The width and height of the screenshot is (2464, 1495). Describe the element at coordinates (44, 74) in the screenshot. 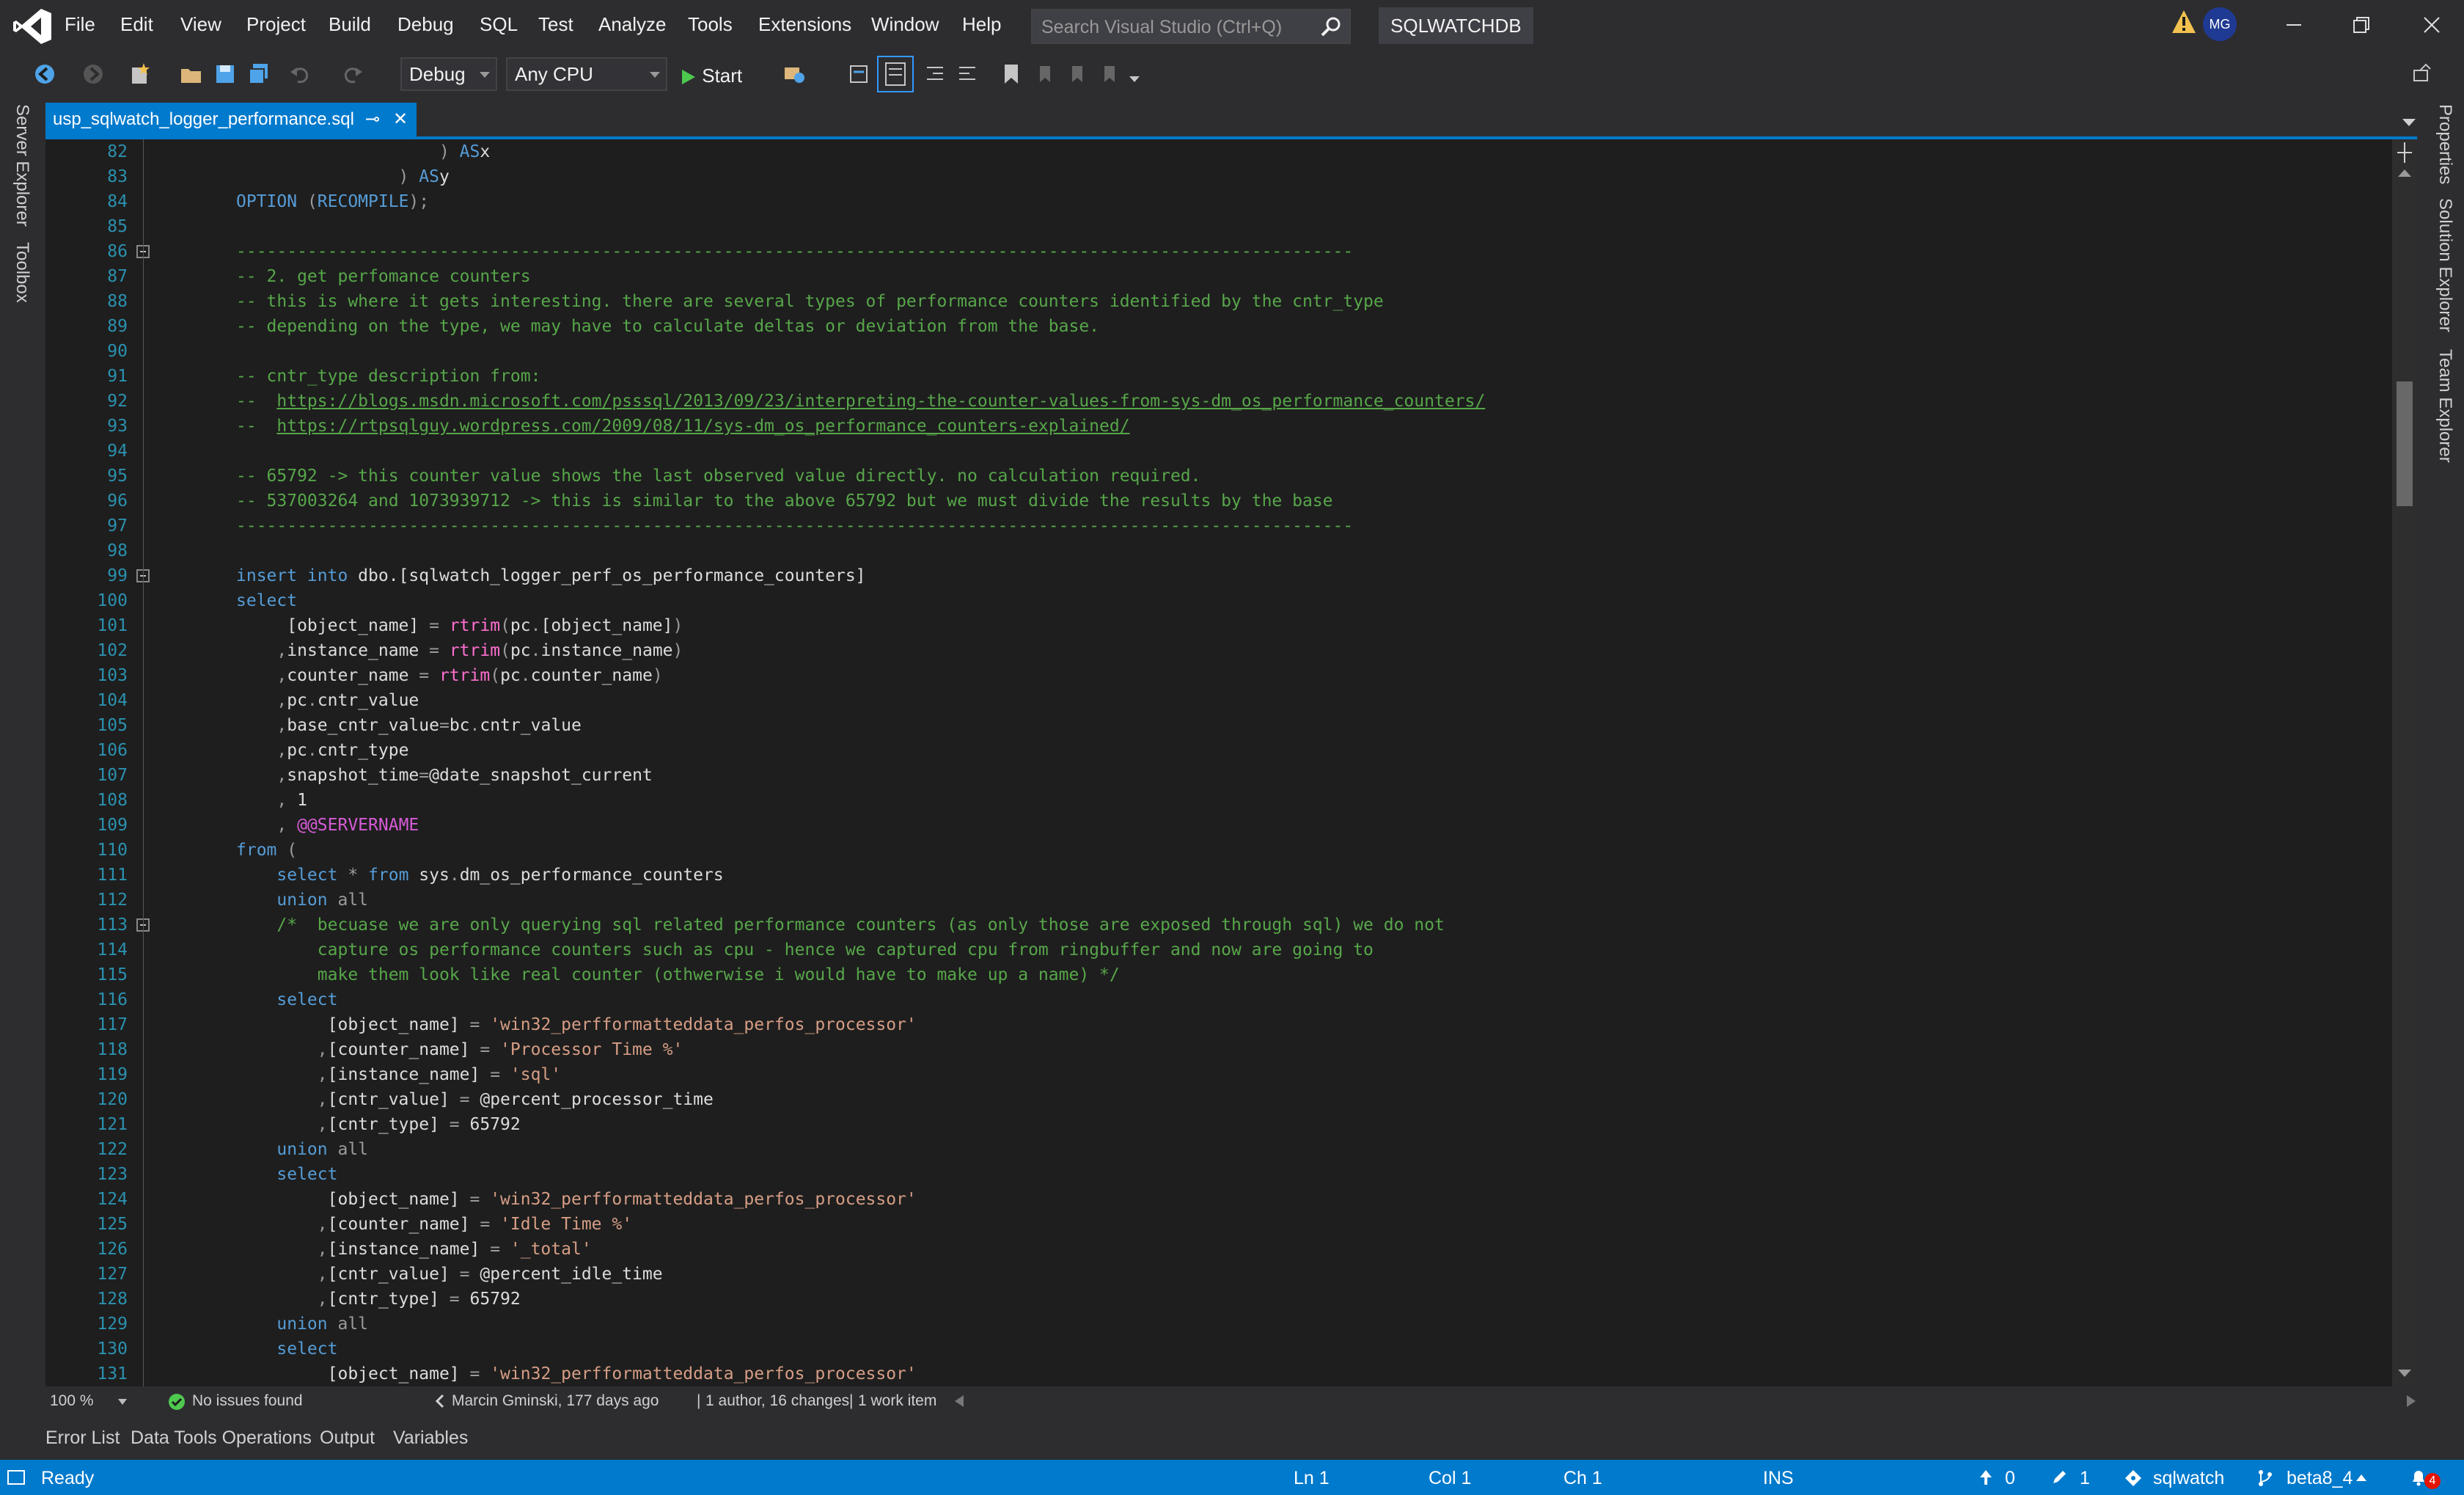

I see `navigate-back-icon` at that location.